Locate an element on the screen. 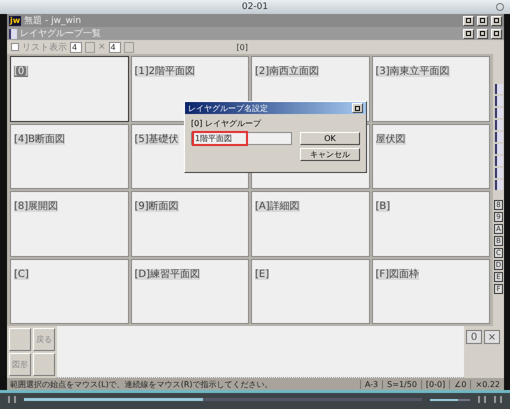 This screenshot has width=510, height=409. cell-label: [8]展開図 is located at coordinates (36, 206).